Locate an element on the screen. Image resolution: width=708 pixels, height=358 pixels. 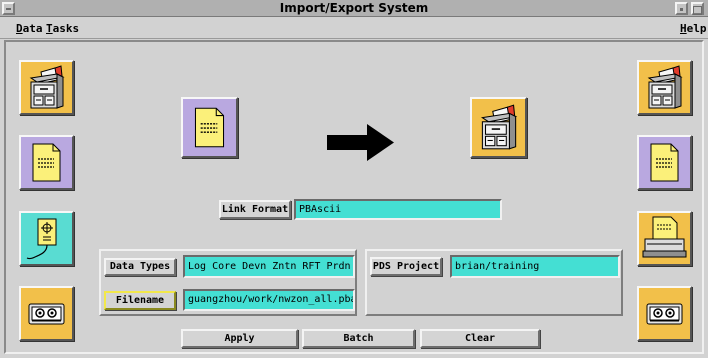
left-tape-reel-button is located at coordinates (46, 313).